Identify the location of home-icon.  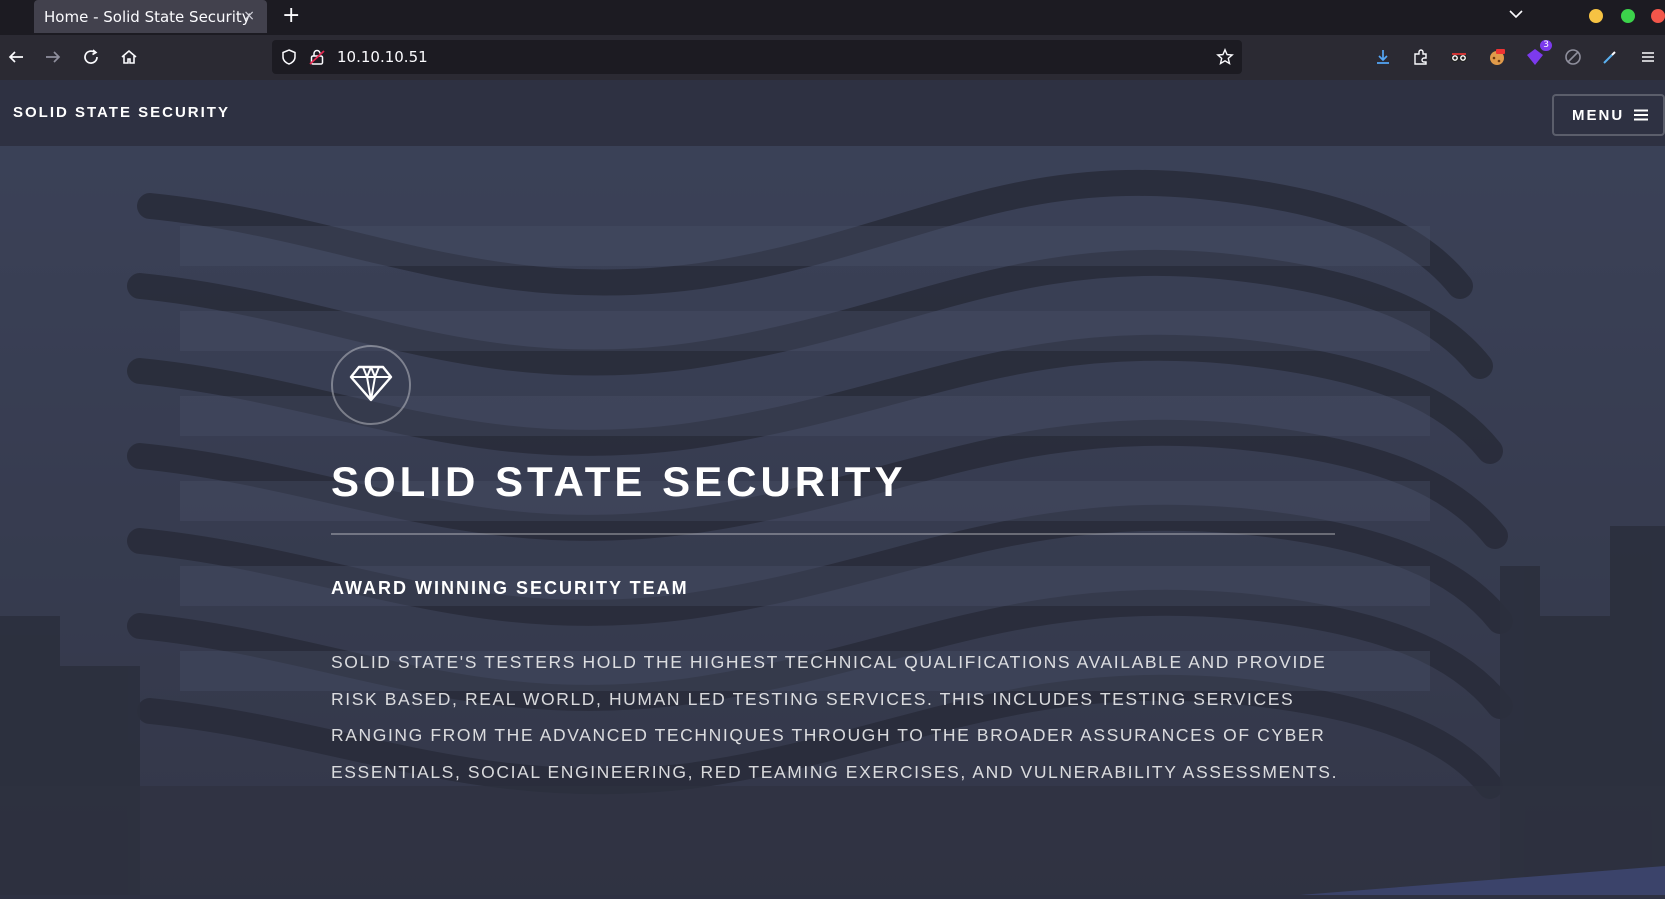
(129, 57).